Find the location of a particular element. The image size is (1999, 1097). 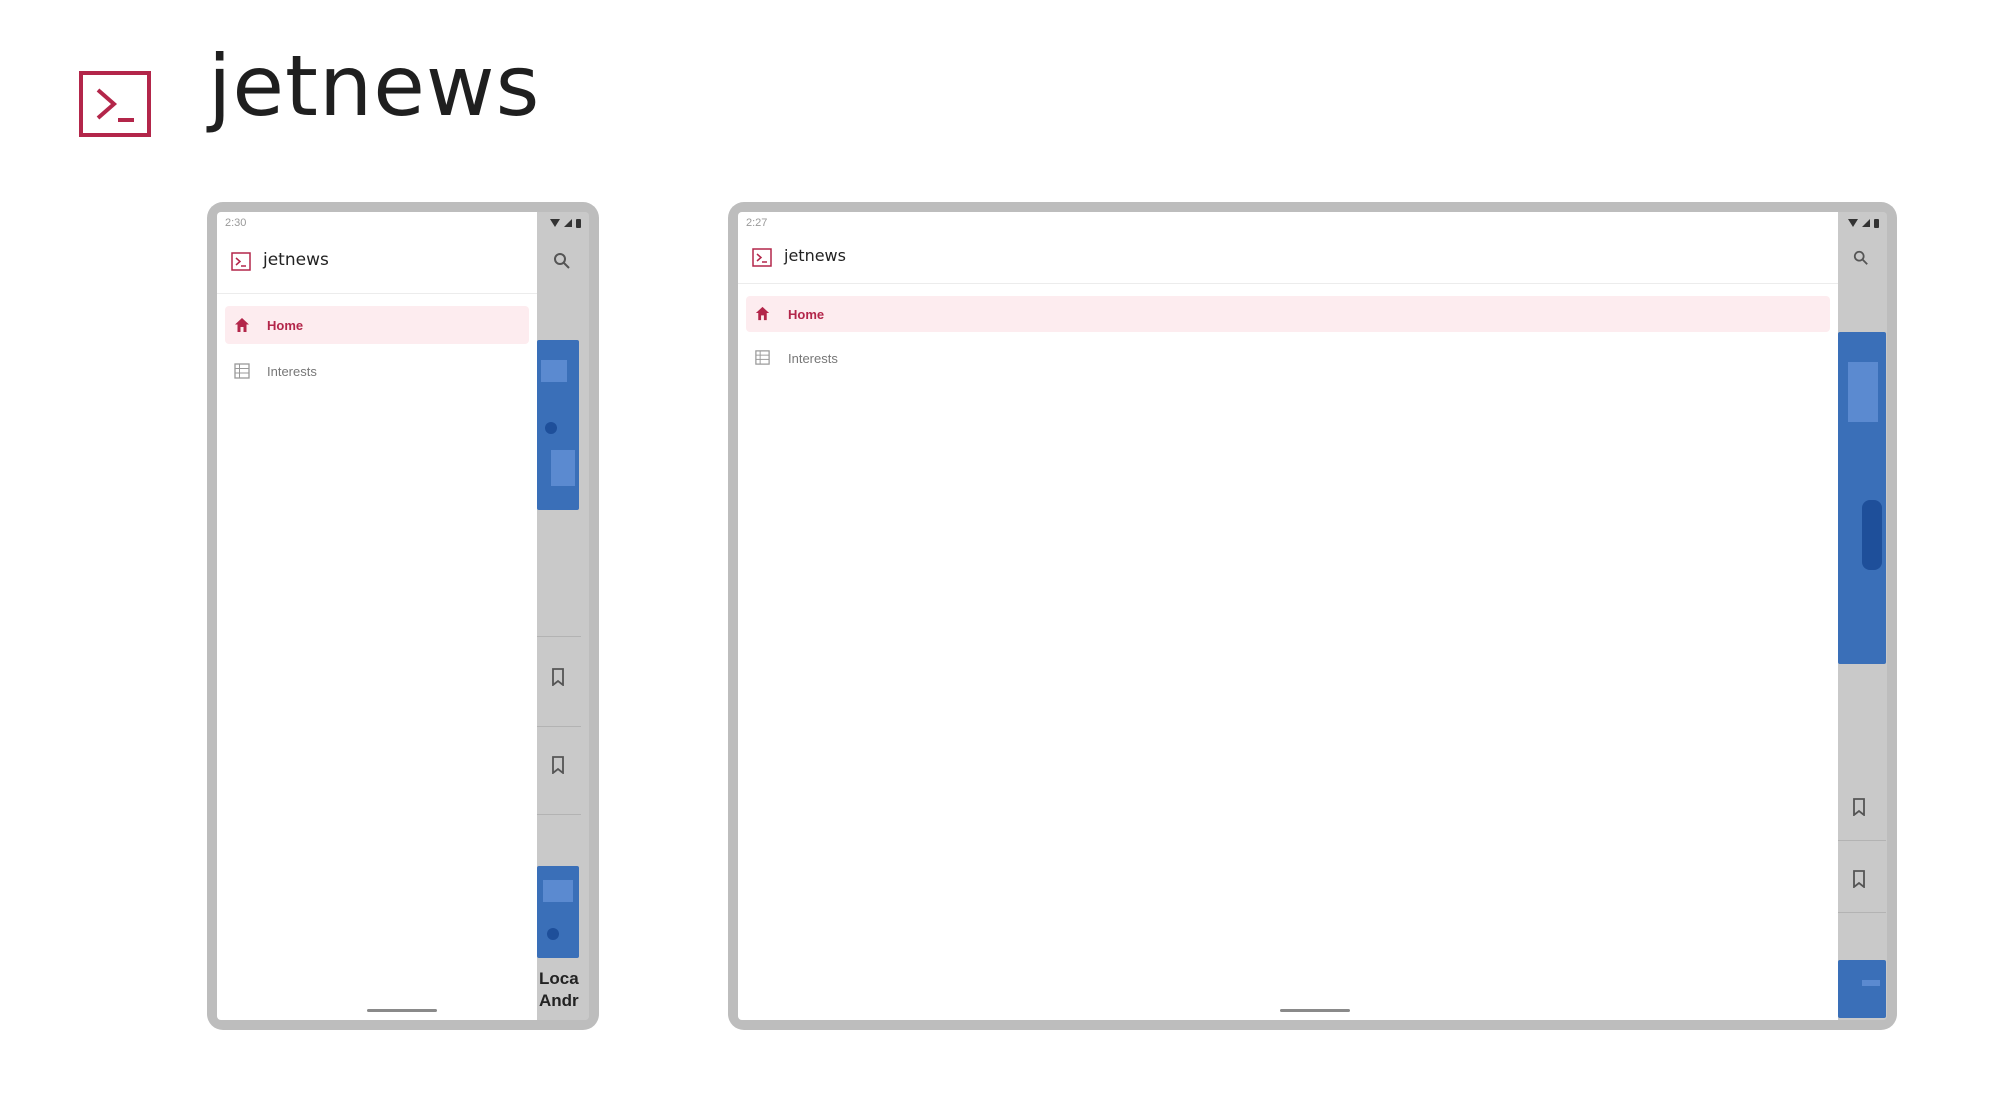

tablet-status-bar: 2:27 is located at coordinates (1312, 223).